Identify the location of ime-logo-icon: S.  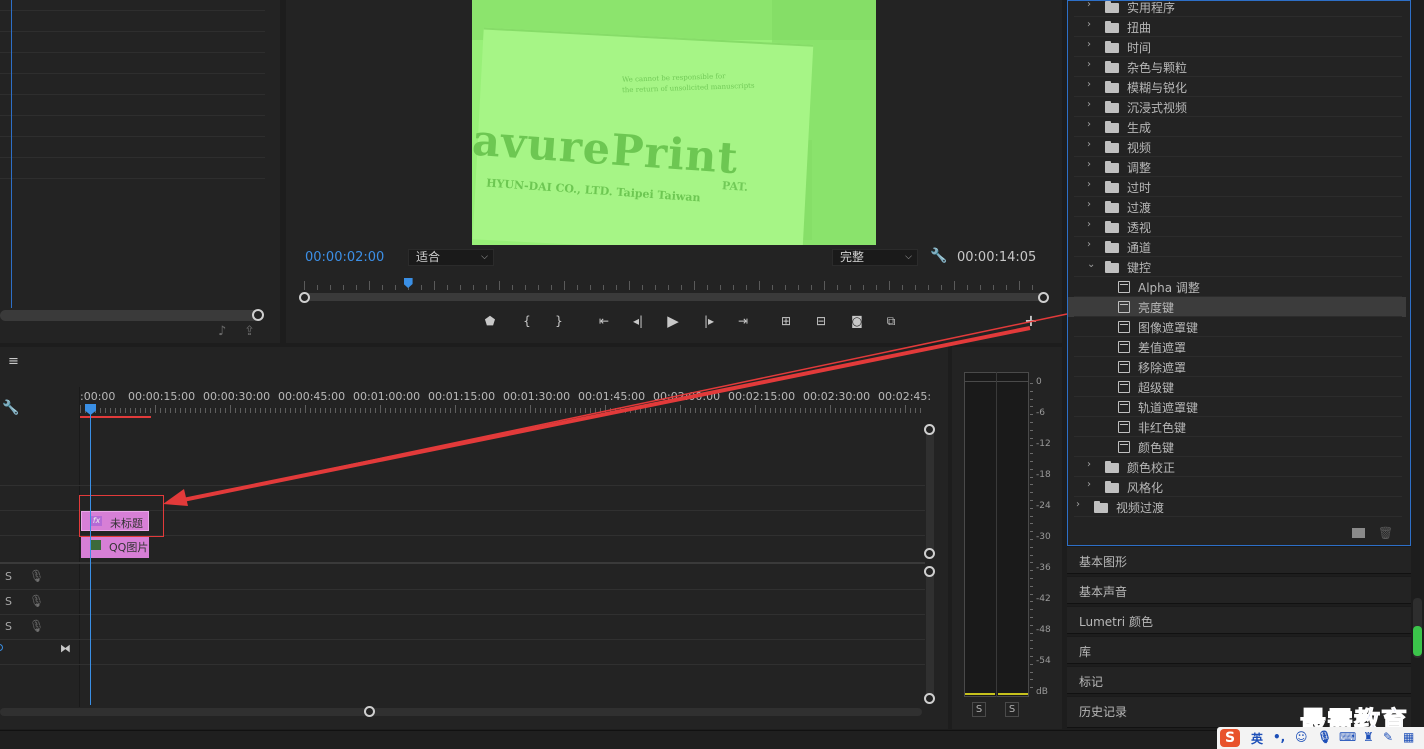
(1230, 738).